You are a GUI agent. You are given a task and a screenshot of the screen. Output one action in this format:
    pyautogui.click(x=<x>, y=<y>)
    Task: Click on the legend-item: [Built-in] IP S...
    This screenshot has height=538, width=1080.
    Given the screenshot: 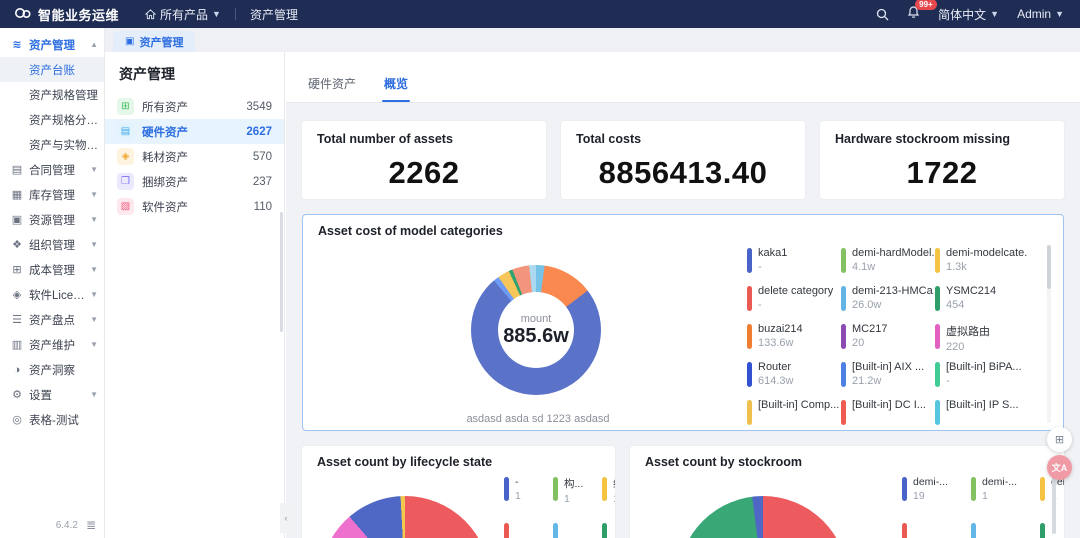 What is the action you would take?
    pyautogui.click(x=982, y=412)
    